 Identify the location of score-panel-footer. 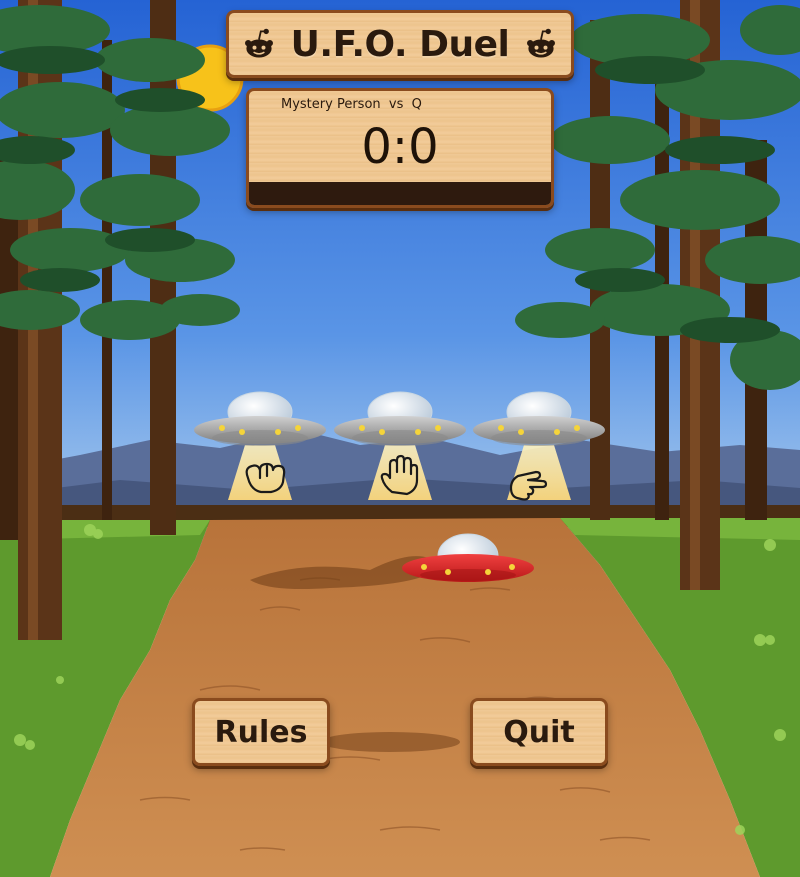
(400, 193).